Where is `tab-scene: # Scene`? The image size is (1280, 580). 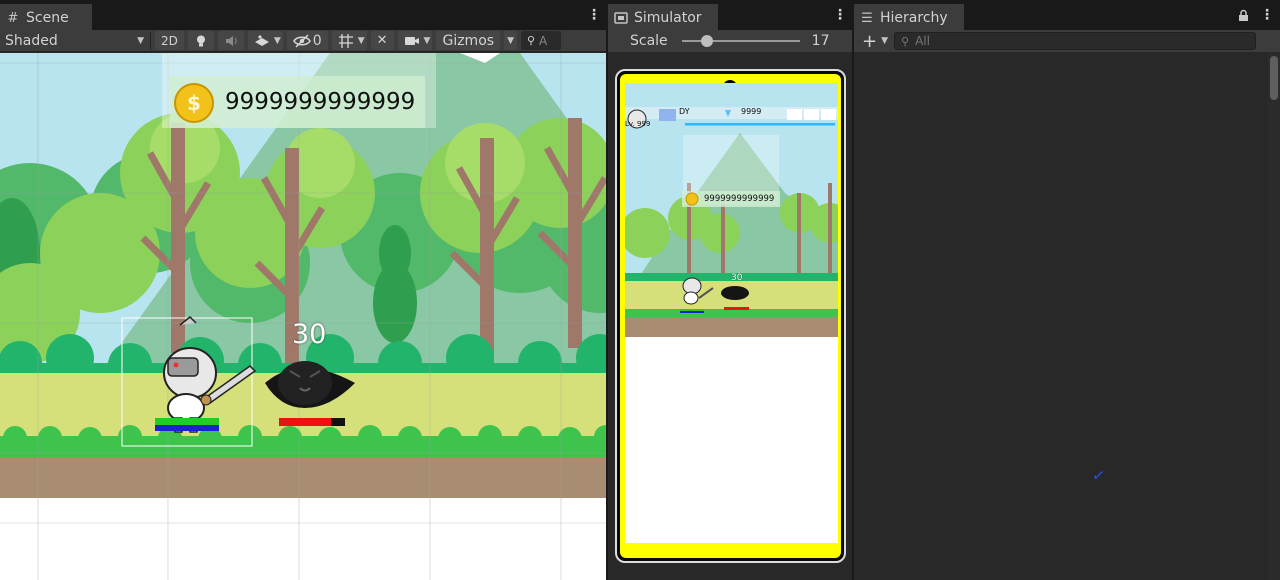
tab-scene: # Scene is located at coordinates (46, 17).